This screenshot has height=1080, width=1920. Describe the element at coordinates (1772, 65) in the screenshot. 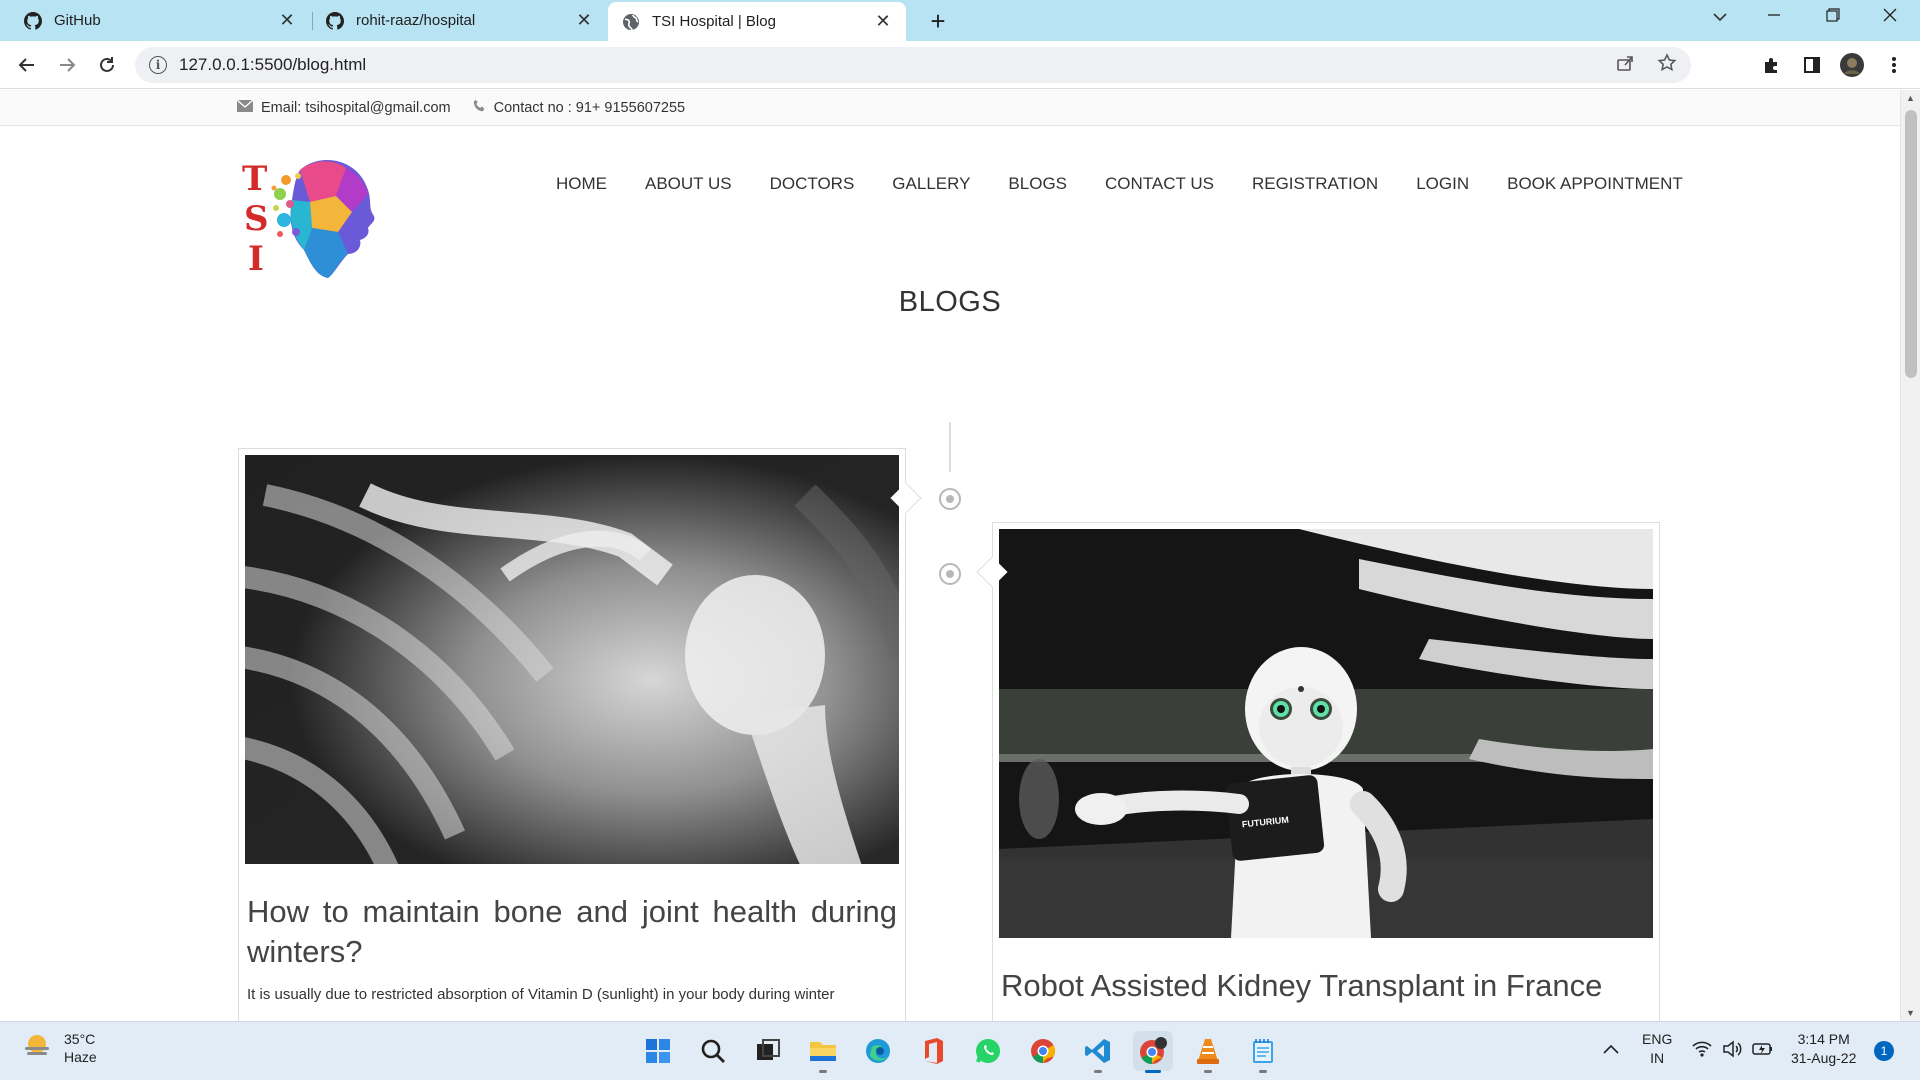

I see `extensions-puzzle-icon` at that location.